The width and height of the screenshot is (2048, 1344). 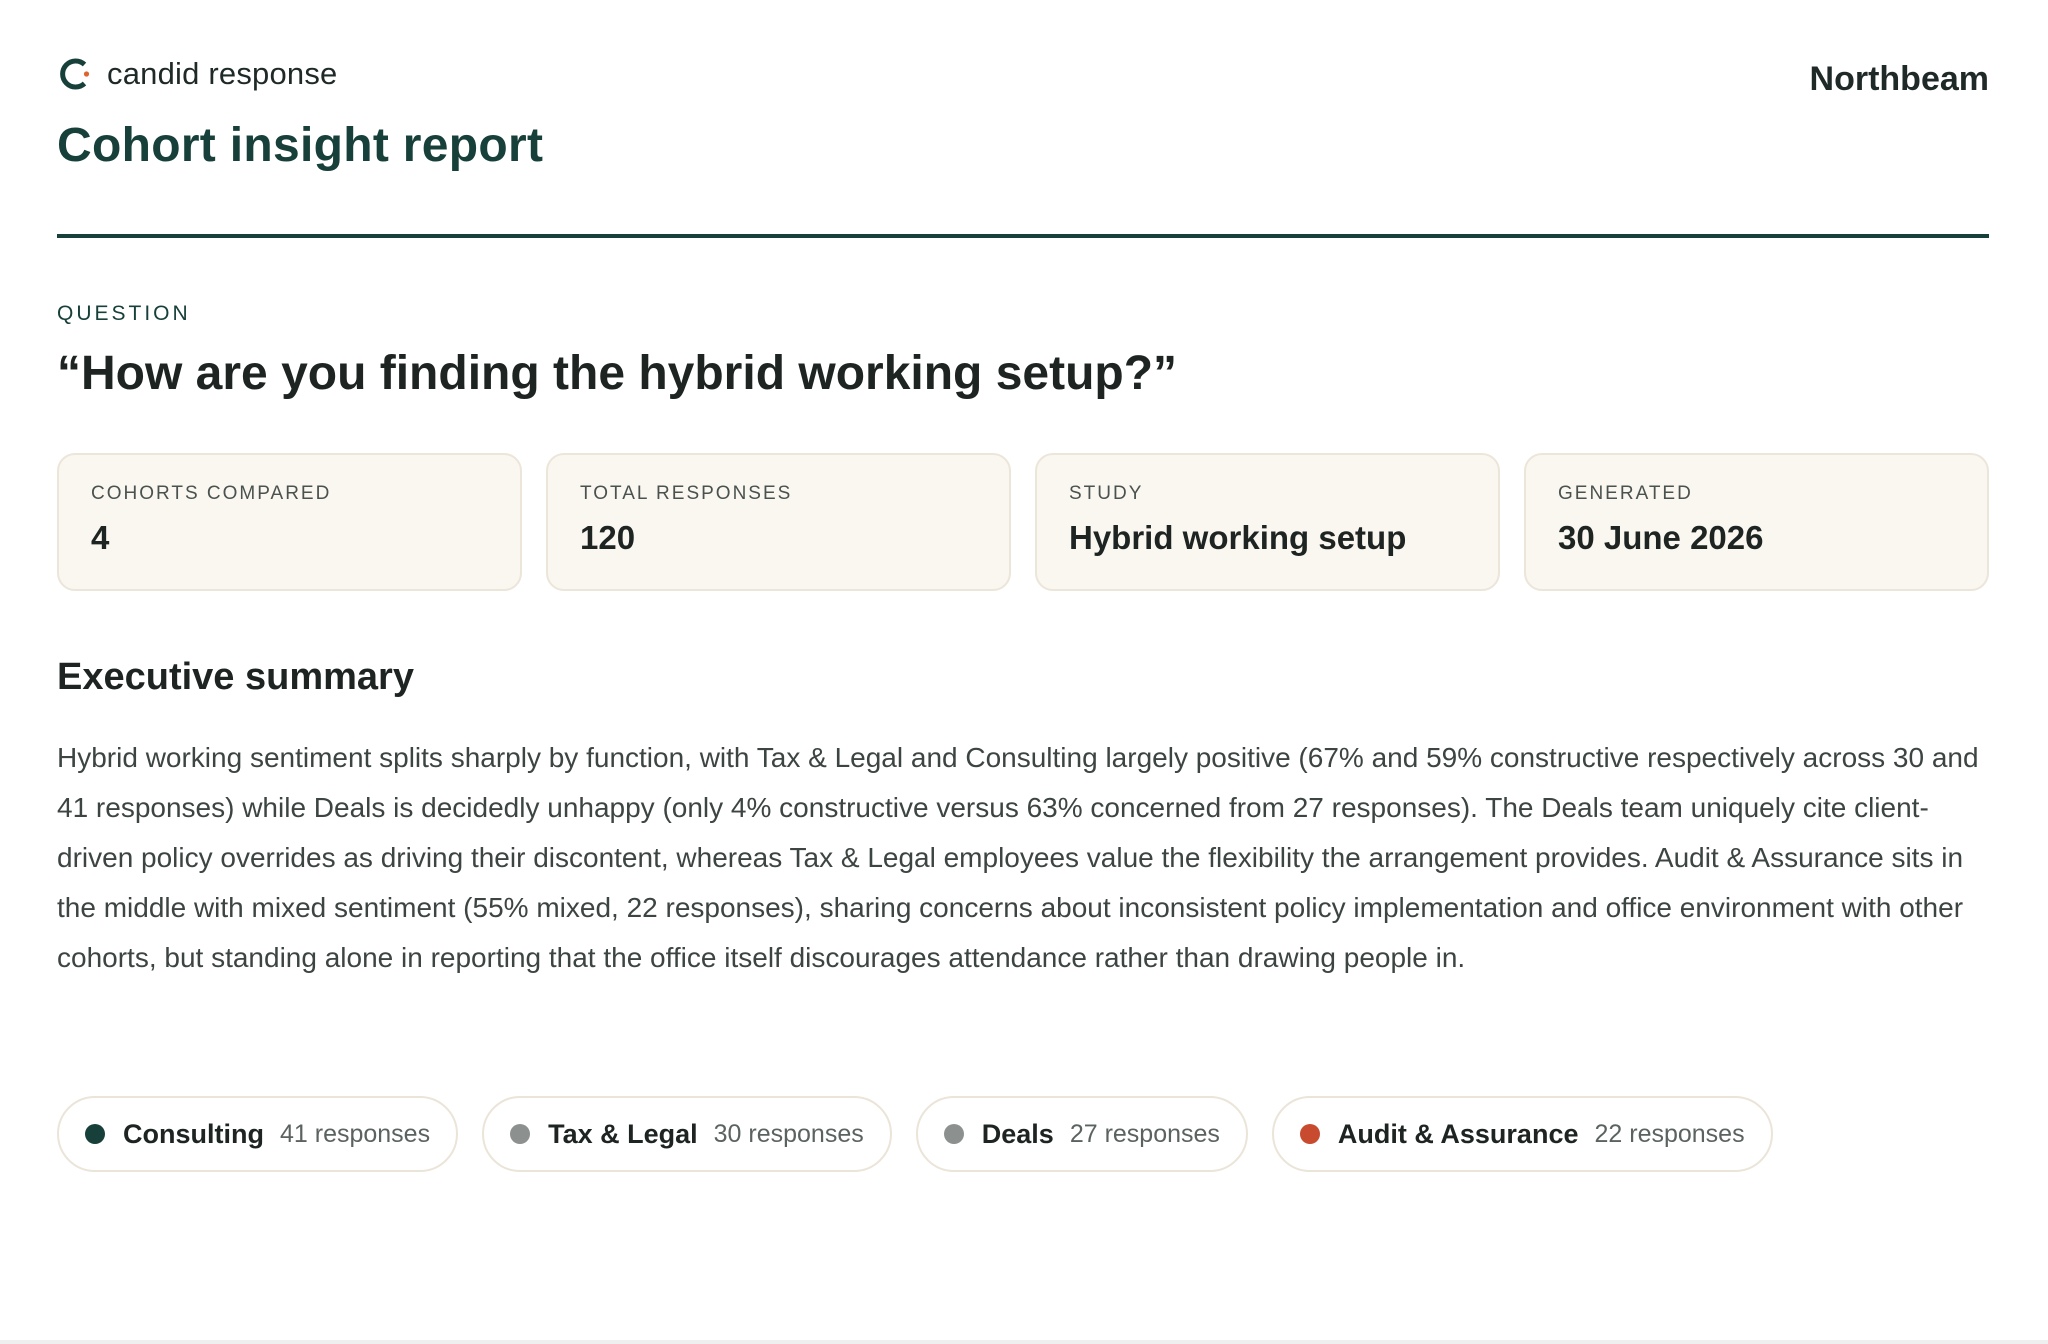 I want to click on report-title: Cohort insight report, so click(x=300, y=145).